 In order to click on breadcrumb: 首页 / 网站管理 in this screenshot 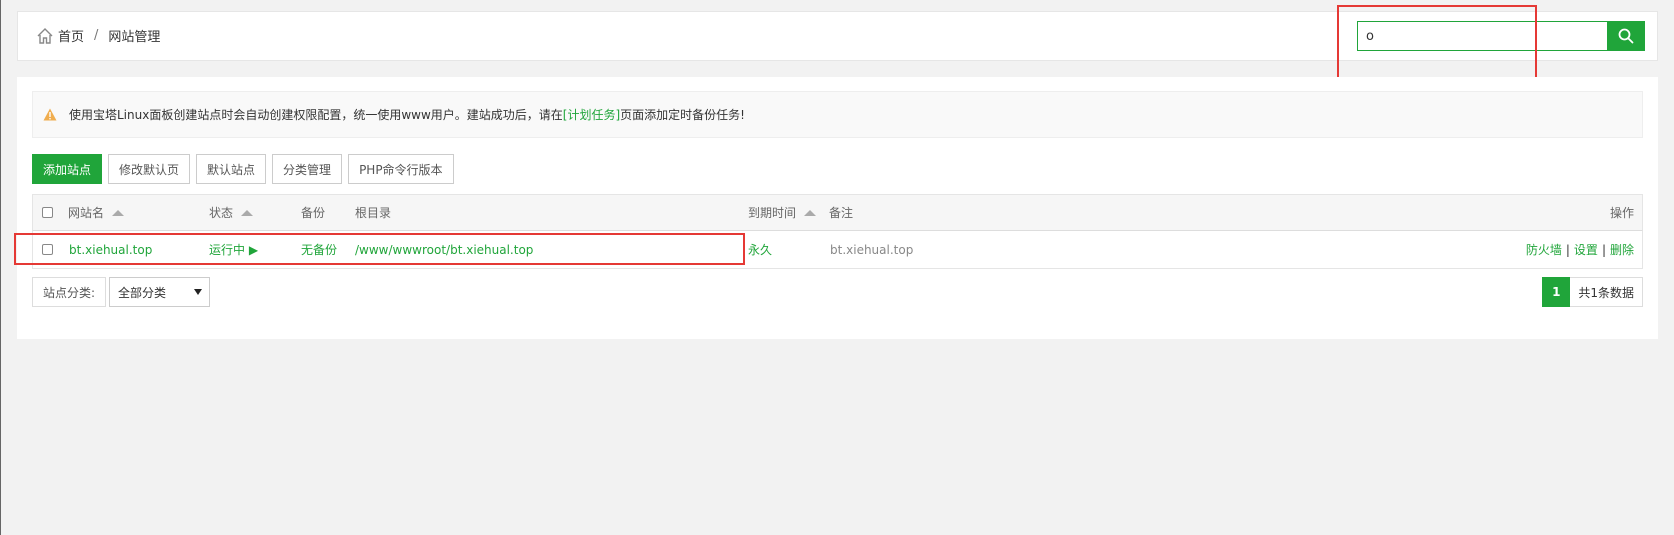, I will do `click(98, 35)`.